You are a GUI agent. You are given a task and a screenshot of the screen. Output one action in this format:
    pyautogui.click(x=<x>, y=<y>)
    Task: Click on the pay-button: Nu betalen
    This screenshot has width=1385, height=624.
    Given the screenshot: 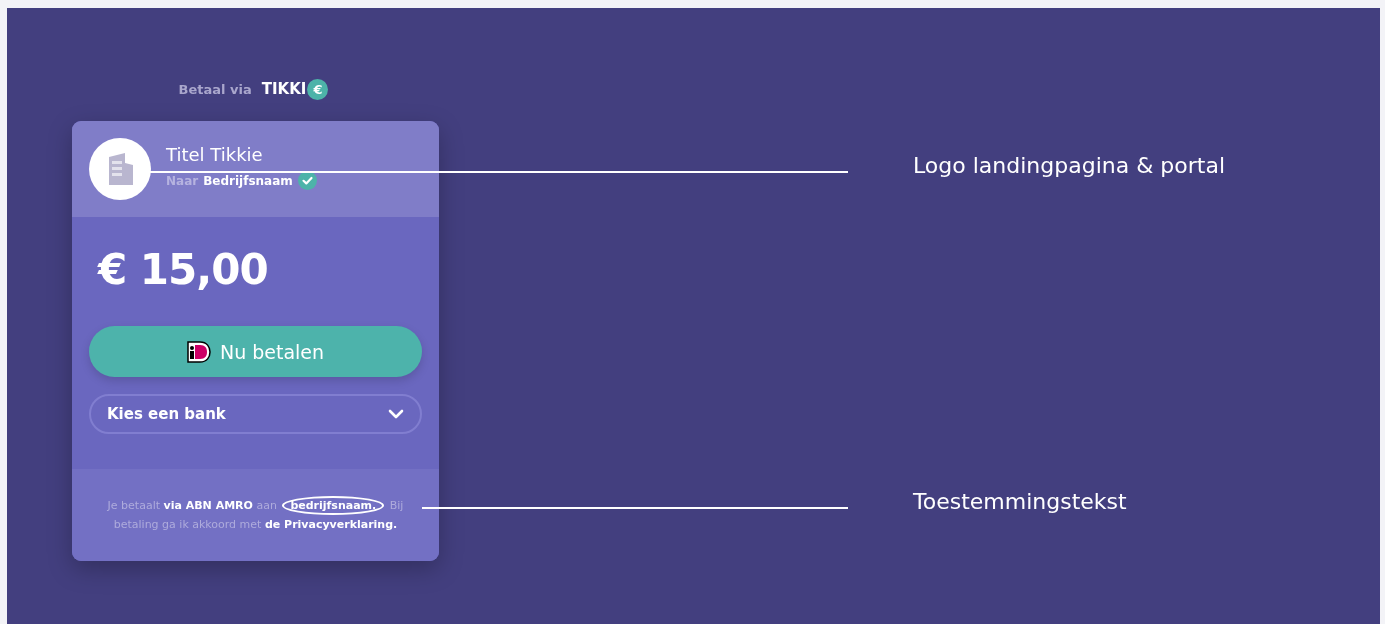 What is the action you would take?
    pyautogui.click(x=255, y=351)
    